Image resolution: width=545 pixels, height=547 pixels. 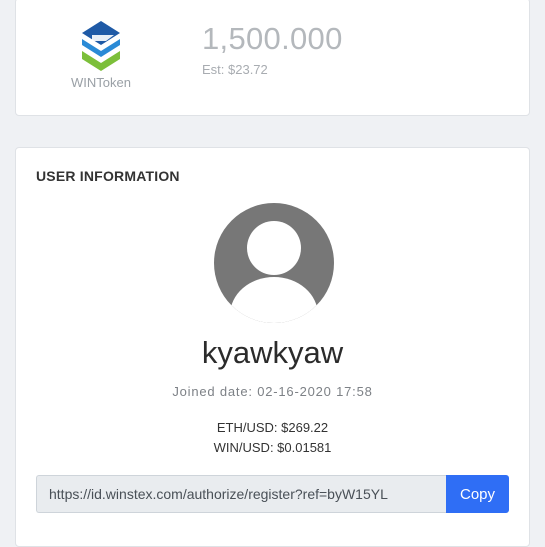 What do you see at coordinates (101, 46) in the screenshot?
I see `wintoken-logo-icon` at bounding box center [101, 46].